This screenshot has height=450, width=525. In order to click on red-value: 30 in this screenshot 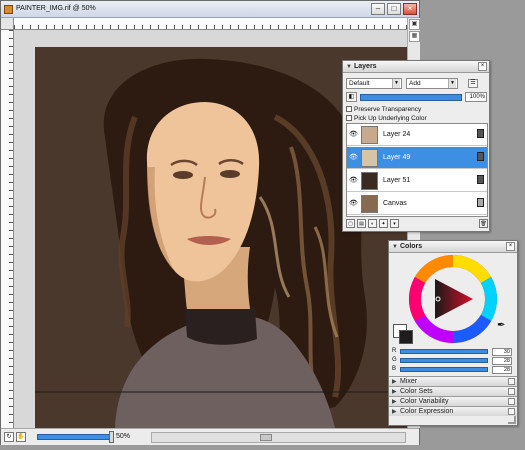, I will do `click(502, 352)`.